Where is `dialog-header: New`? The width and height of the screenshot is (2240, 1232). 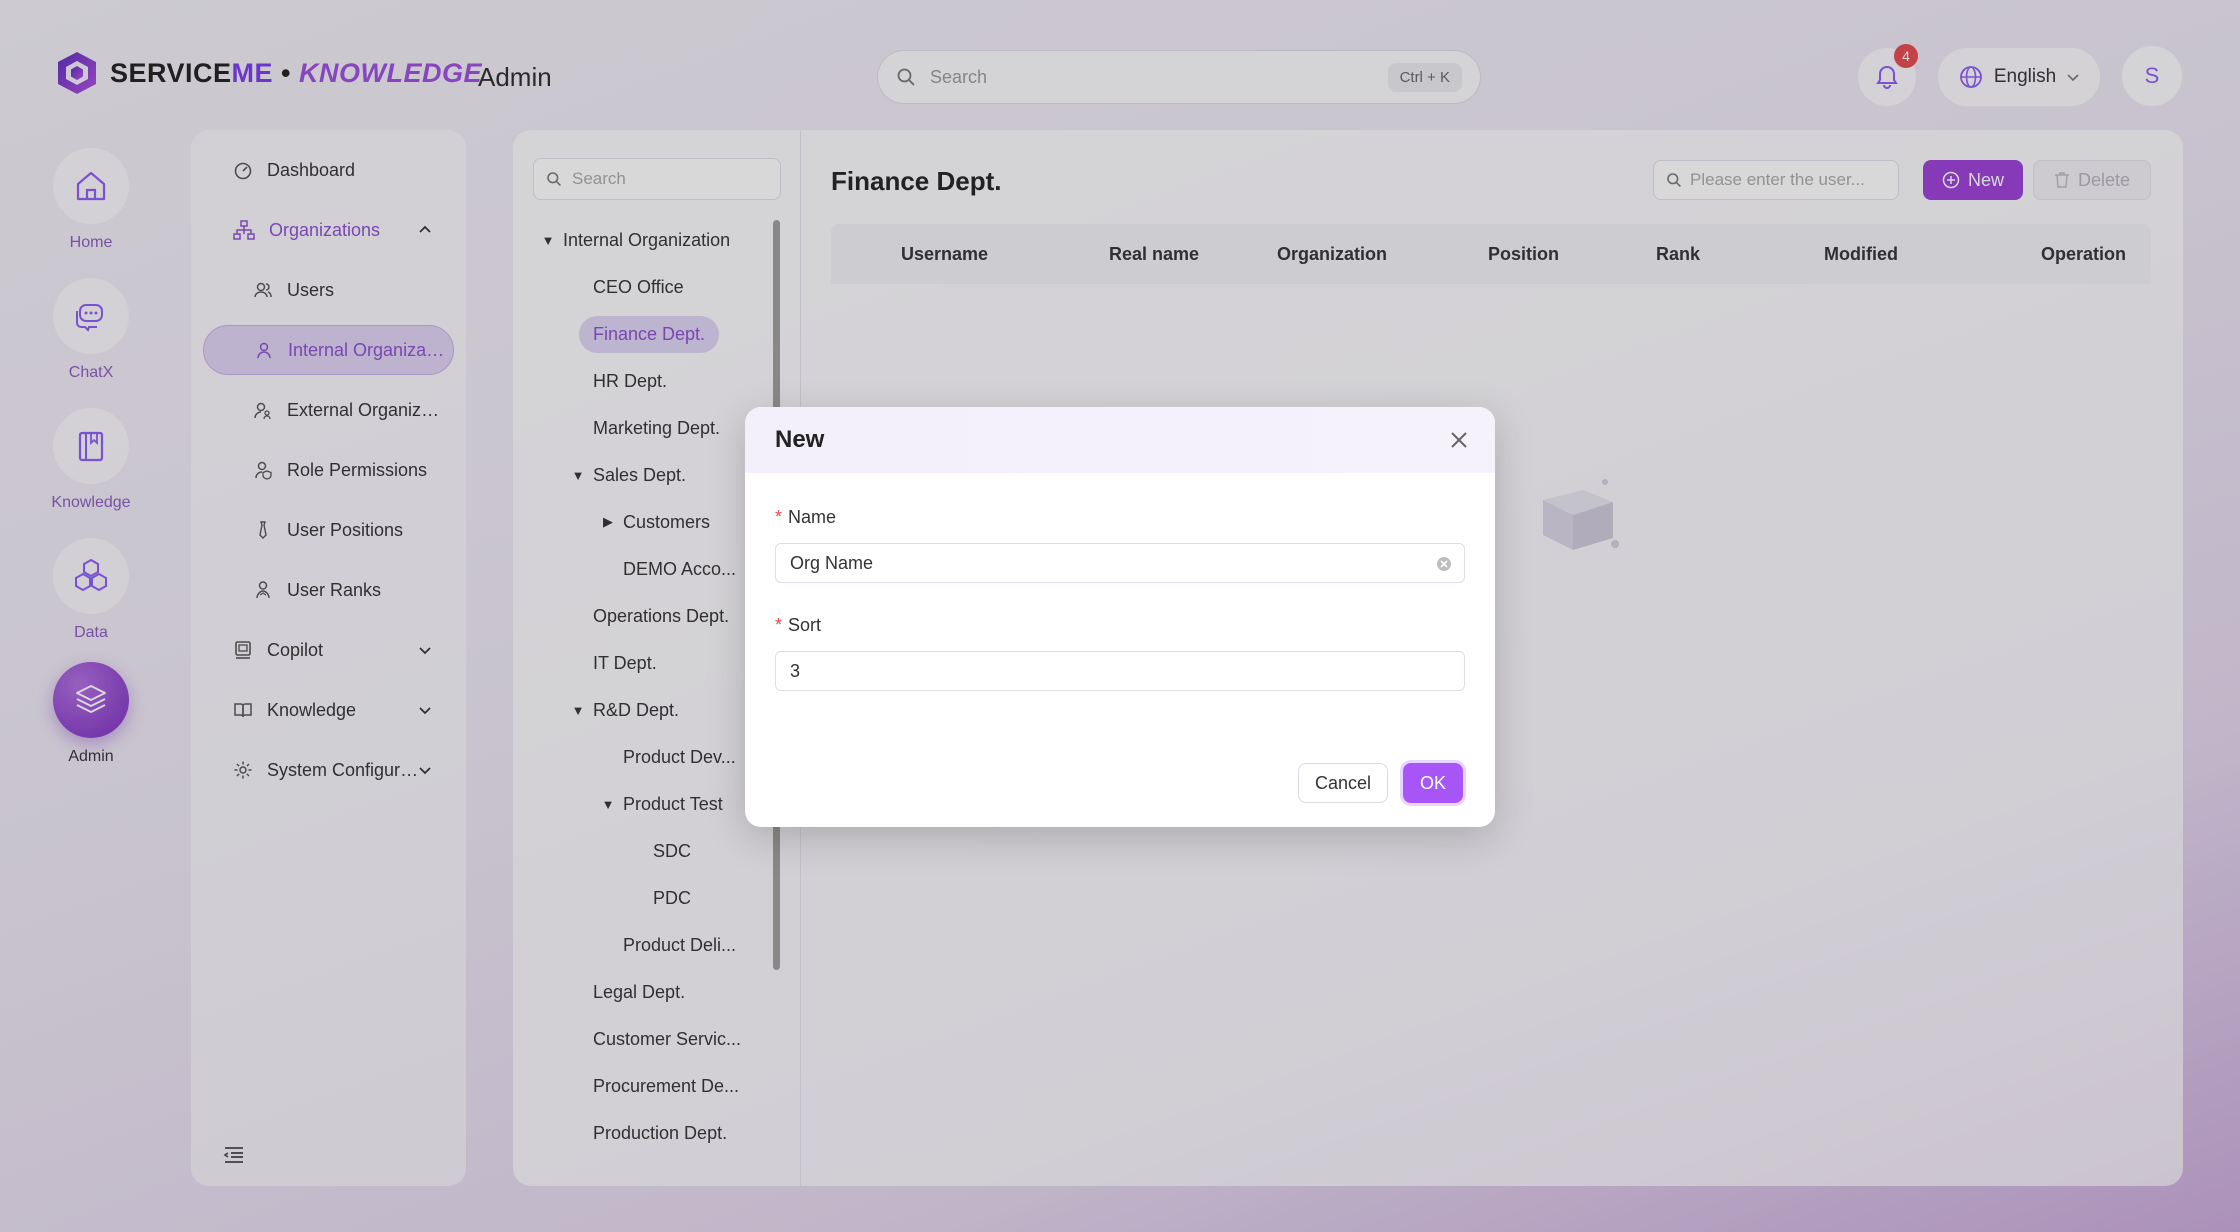
dialog-header: New is located at coordinates (1120, 440).